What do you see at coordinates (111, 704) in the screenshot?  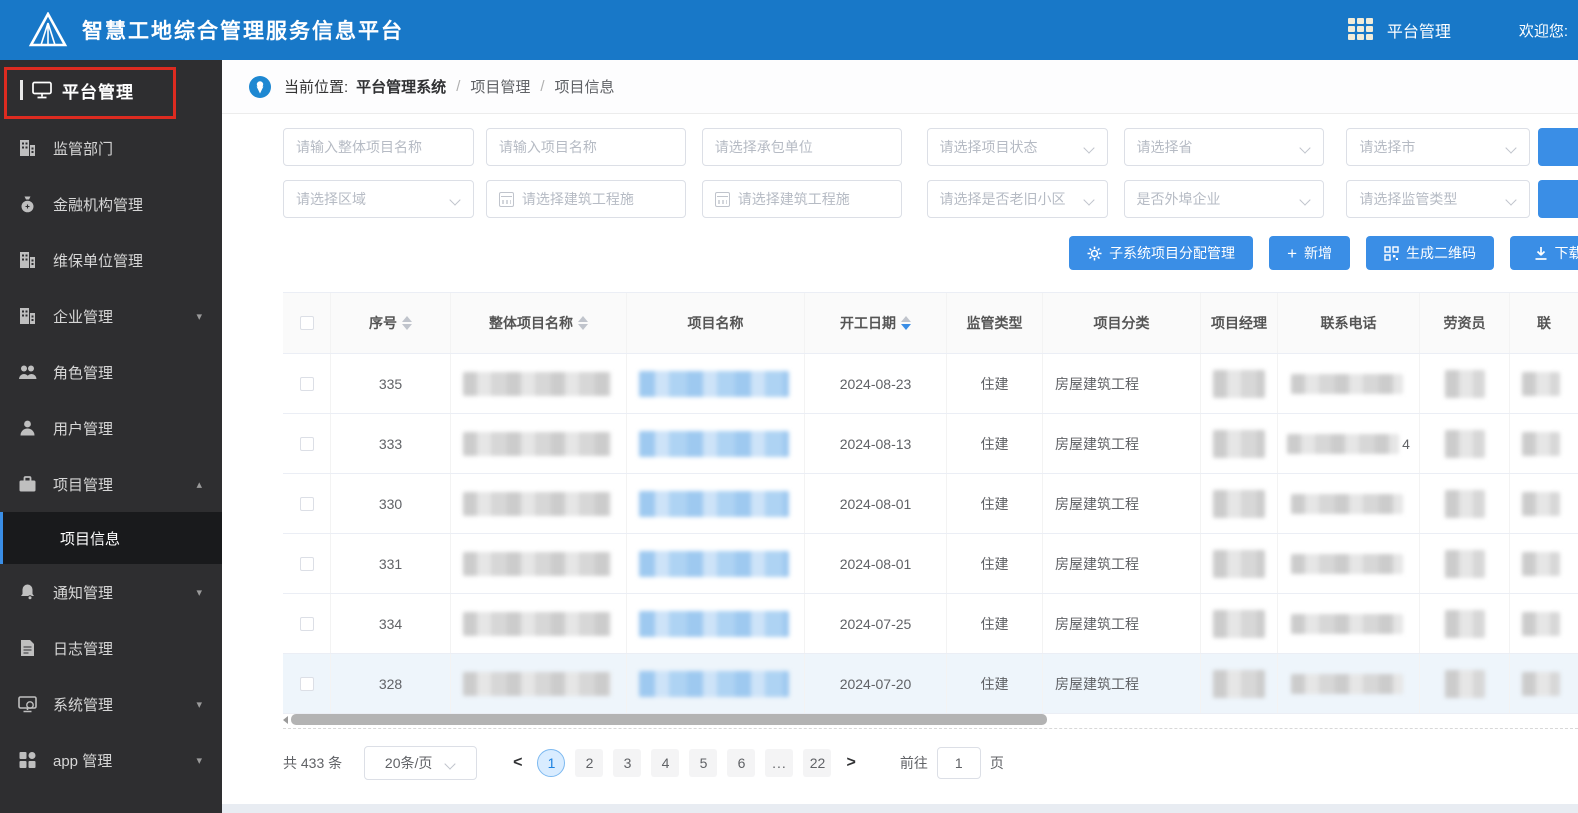 I see `sidebar-item-system-management: 系统管理 ▾` at bounding box center [111, 704].